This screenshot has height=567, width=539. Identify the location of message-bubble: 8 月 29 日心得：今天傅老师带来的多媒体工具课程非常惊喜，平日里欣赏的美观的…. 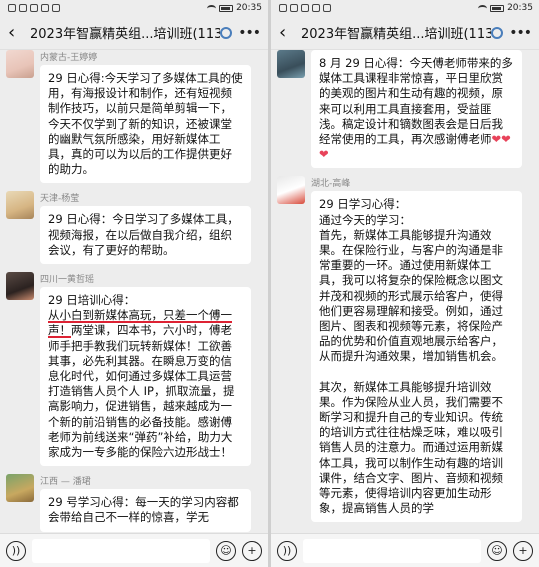
(416, 109).